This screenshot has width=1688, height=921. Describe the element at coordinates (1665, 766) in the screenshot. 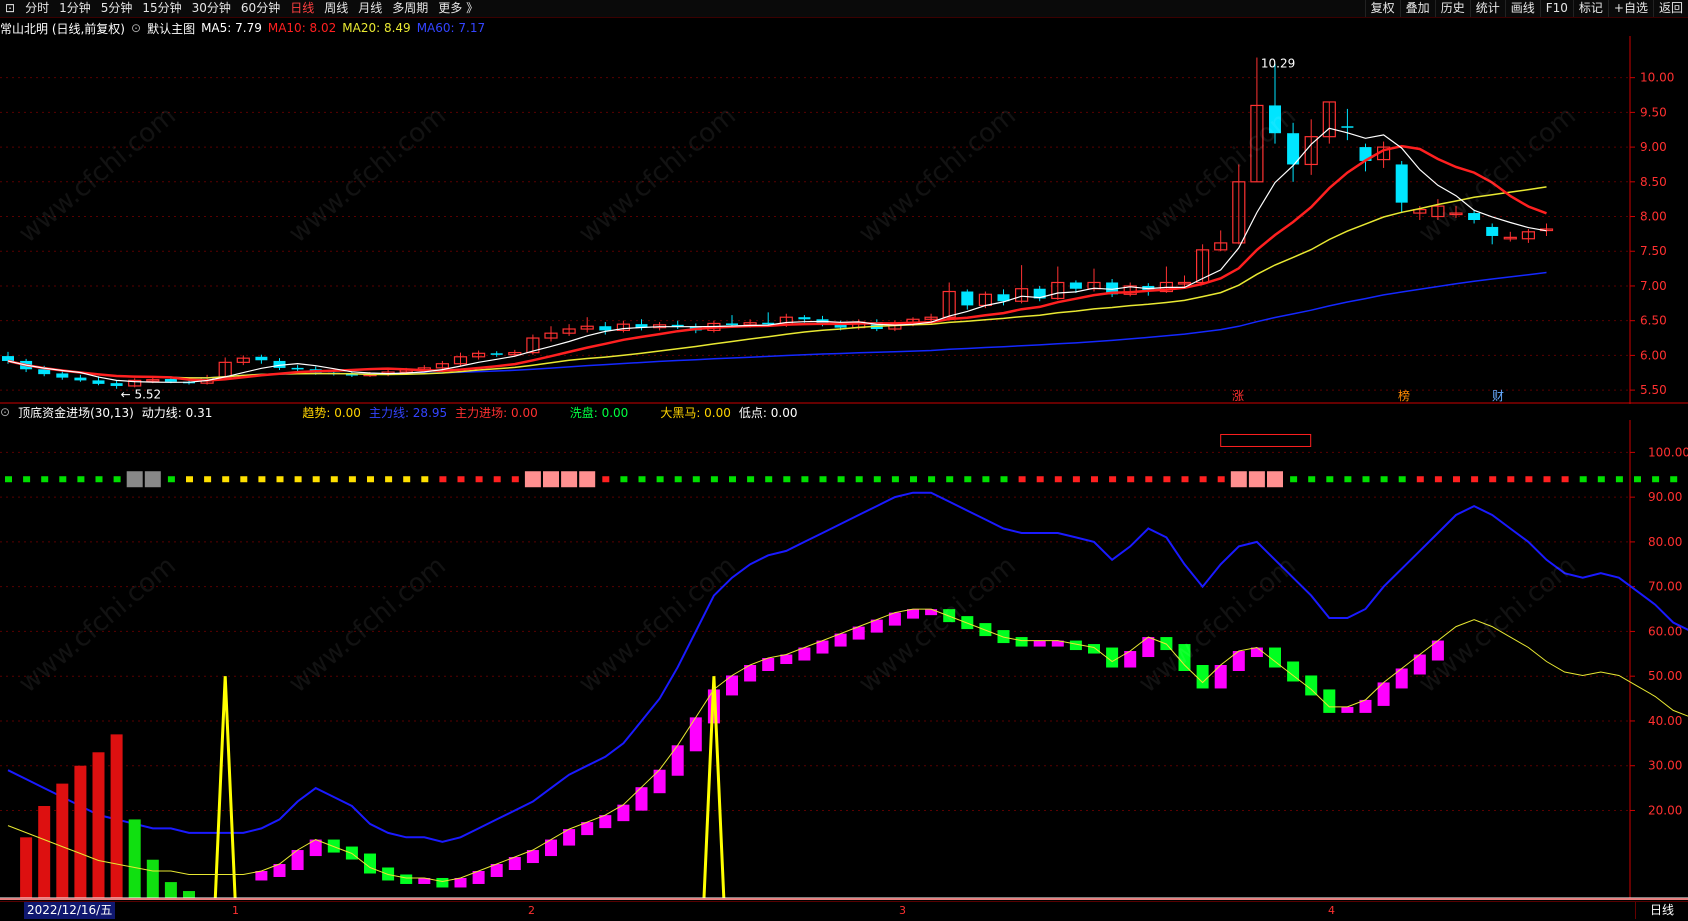

I see `y-tick-label: 30.00` at that location.